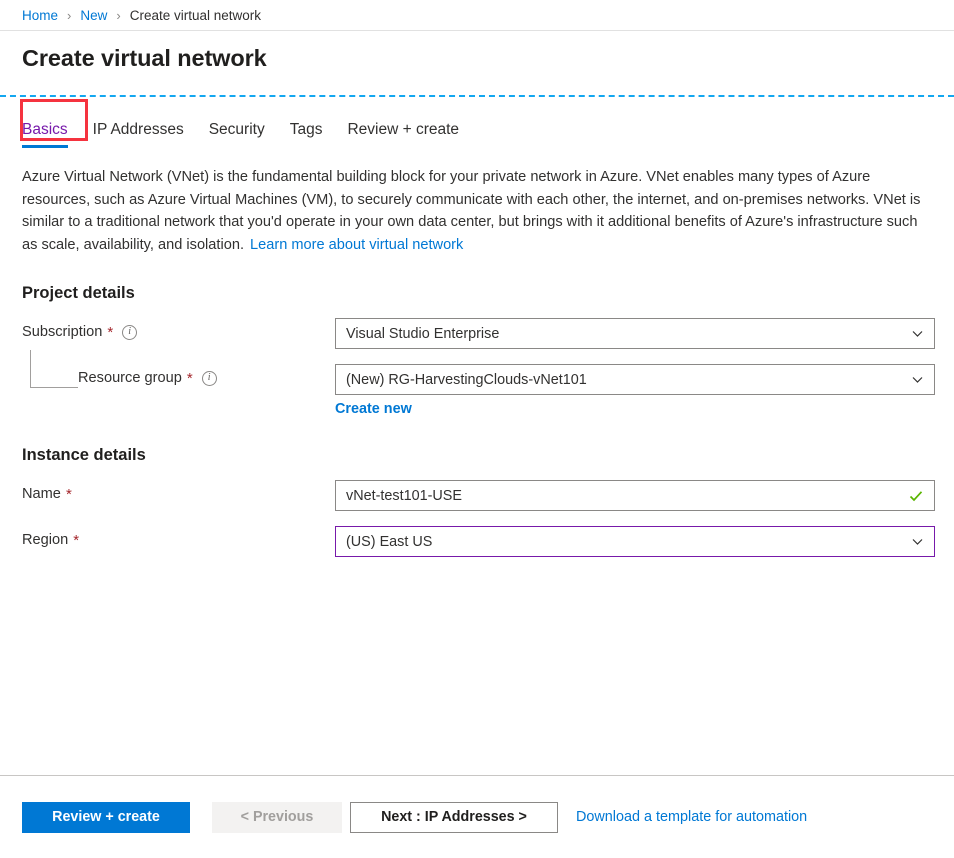 The image size is (954, 858). I want to click on resource-group-label-text: Resource group, so click(130, 378).